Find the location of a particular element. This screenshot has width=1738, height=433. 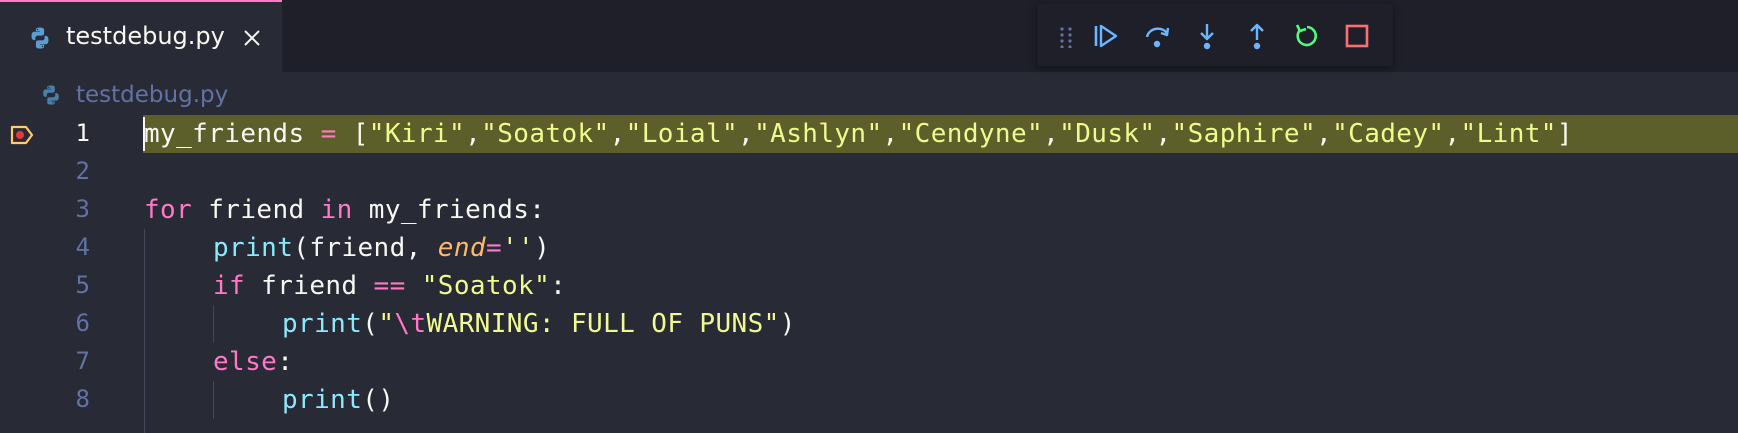

breakpoint-current-icon is located at coordinates (22, 135).